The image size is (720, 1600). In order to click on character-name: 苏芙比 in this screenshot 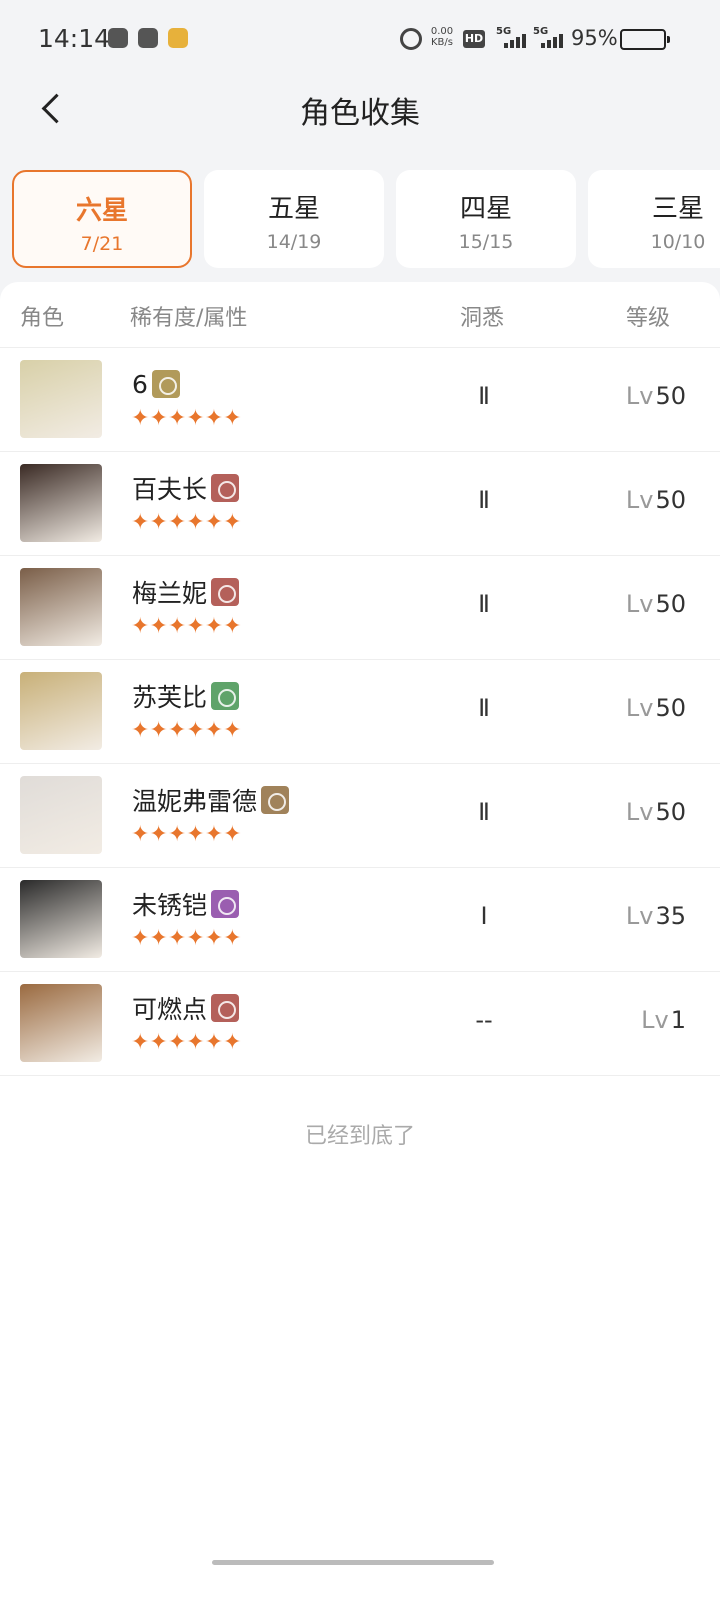, I will do `click(170, 697)`.